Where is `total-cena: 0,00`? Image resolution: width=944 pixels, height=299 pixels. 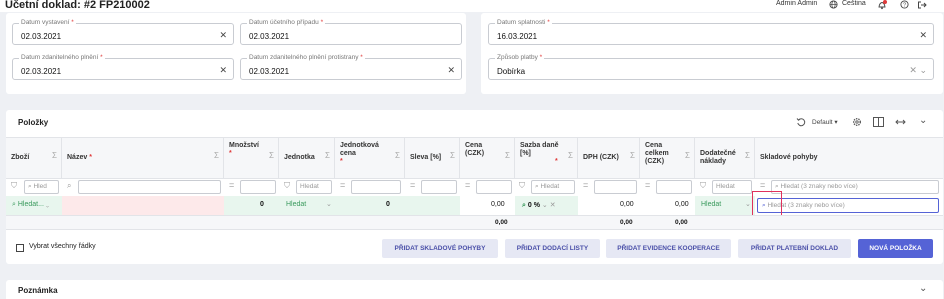 total-cena: 0,00 is located at coordinates (501, 222).